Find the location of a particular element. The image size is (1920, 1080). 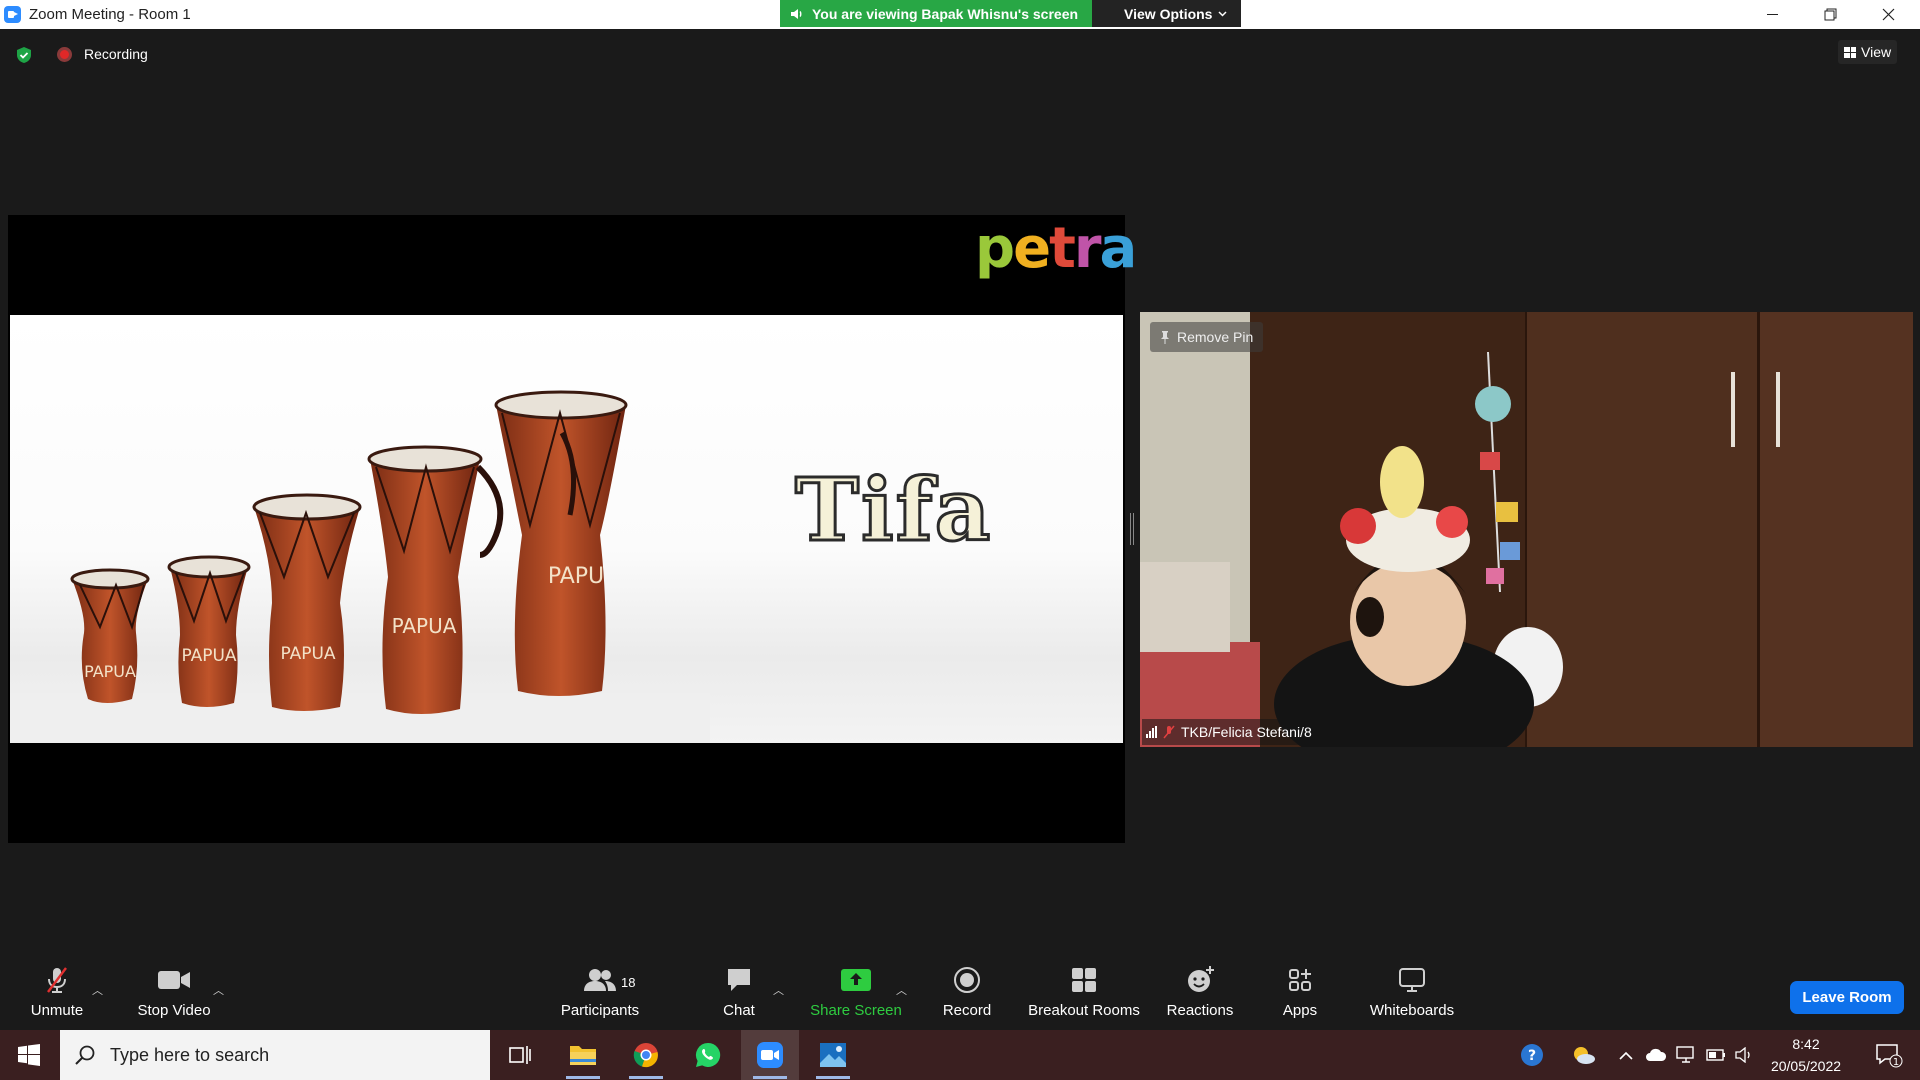

apps-button: Apps is located at coordinates (1300, 995).